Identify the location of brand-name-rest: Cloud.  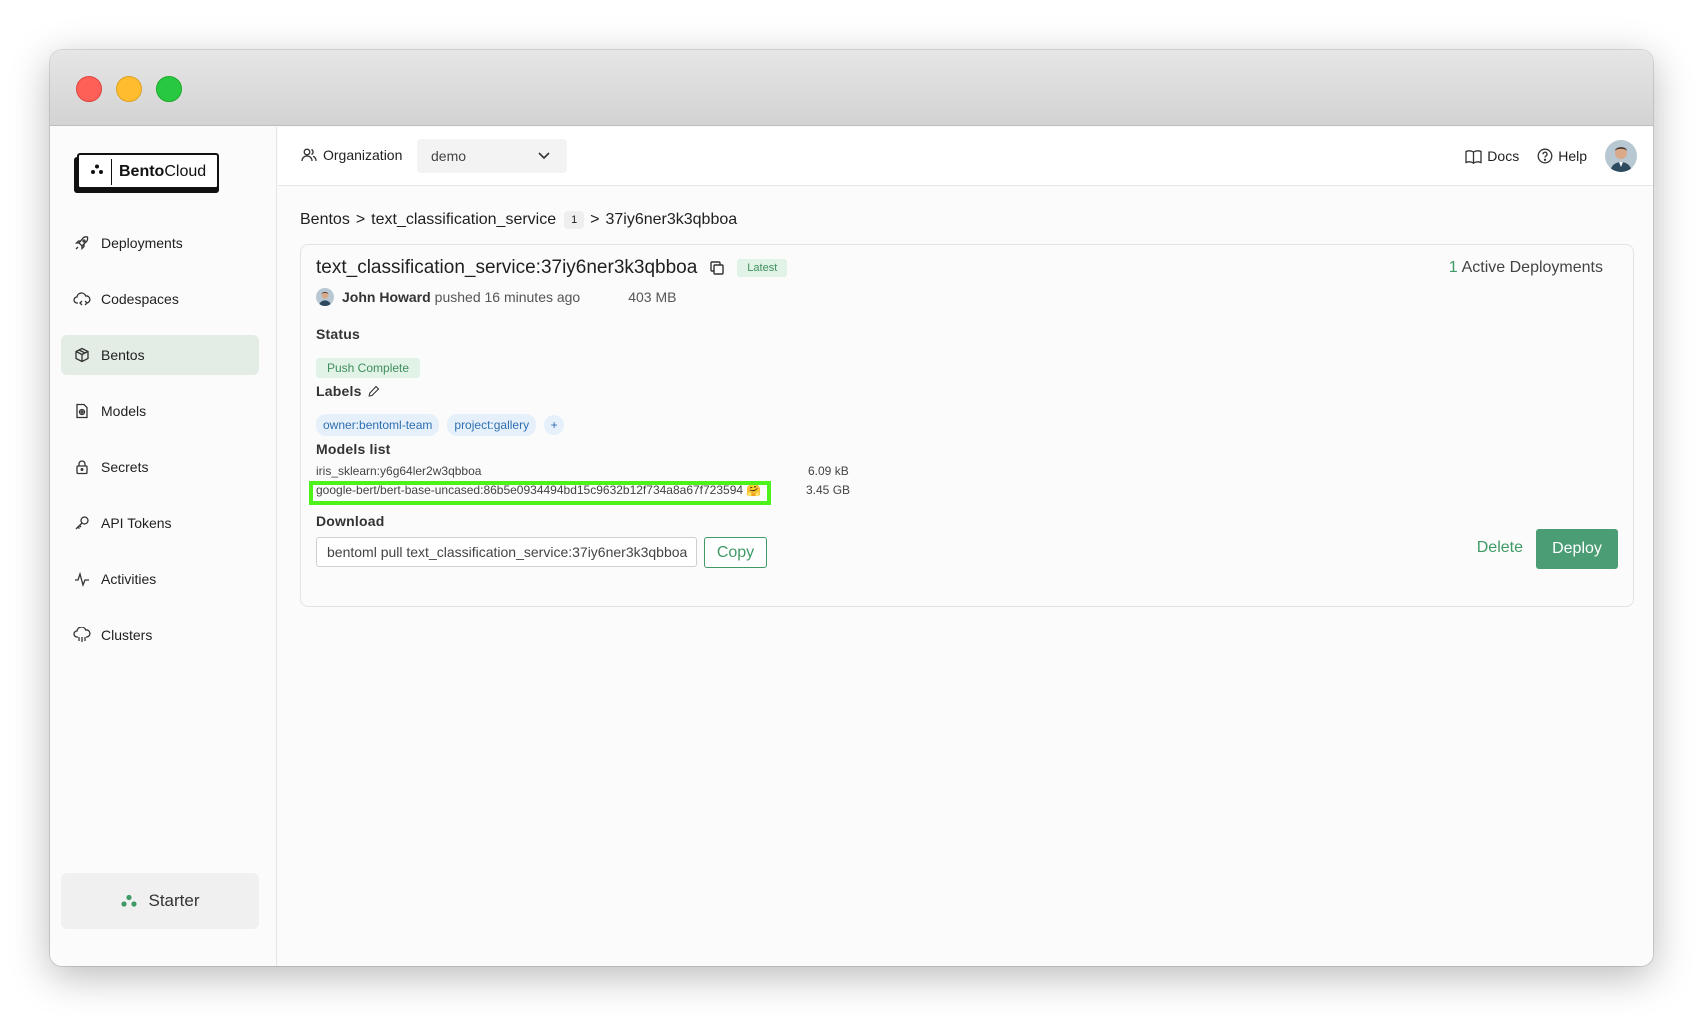
(185, 171).